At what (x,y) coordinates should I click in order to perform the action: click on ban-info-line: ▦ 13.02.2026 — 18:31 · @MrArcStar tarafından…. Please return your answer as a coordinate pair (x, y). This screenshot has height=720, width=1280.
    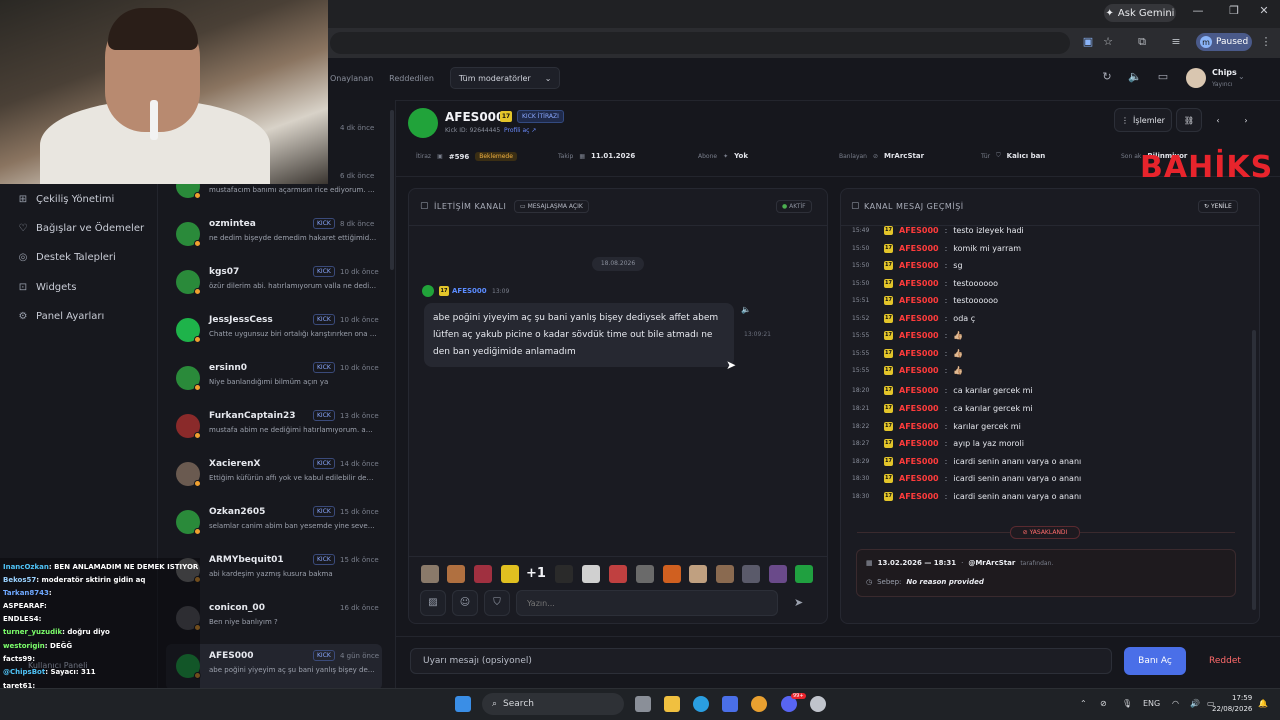
    Looking at the image, I should click on (960, 563).